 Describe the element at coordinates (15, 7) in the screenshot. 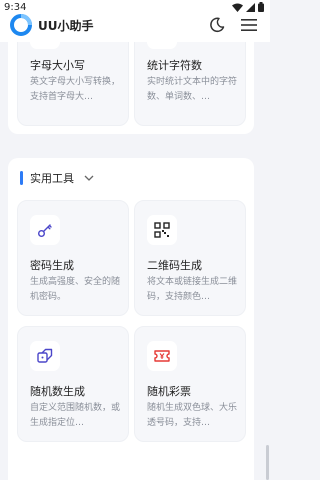

I see `status-time: 9:34` at that location.